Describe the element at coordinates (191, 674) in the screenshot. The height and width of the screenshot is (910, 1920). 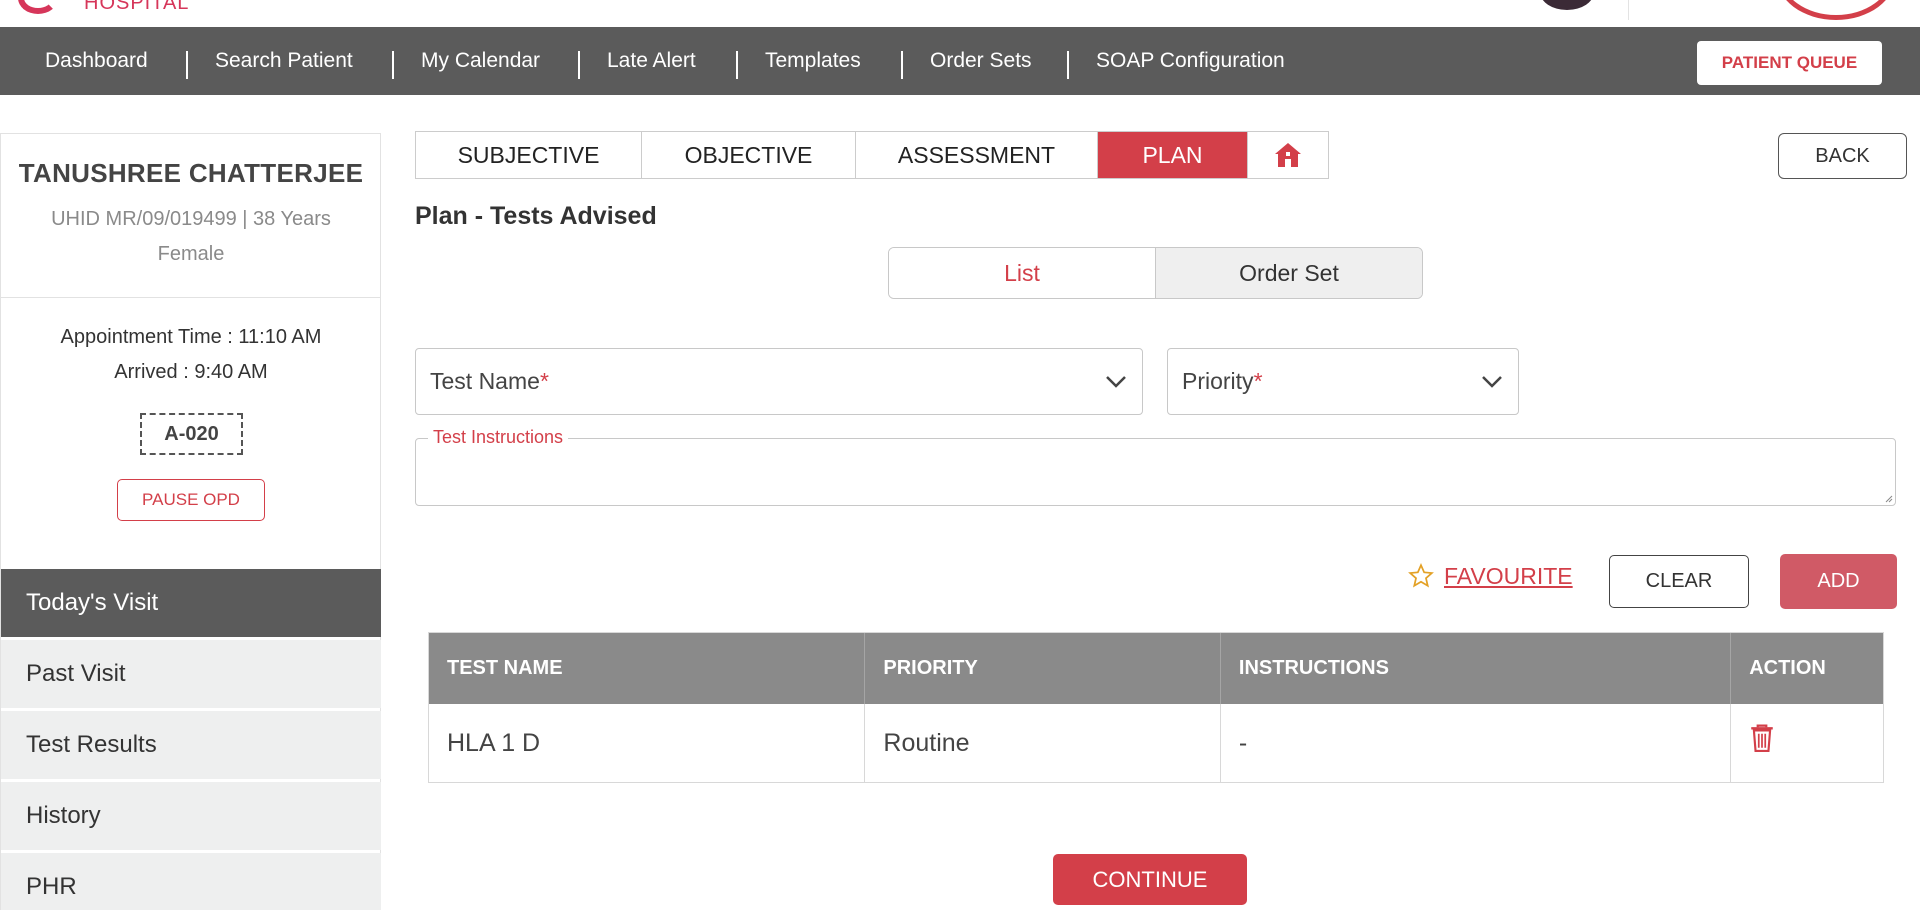
I see `sidebar-item-past-visit: Past Visit` at that location.